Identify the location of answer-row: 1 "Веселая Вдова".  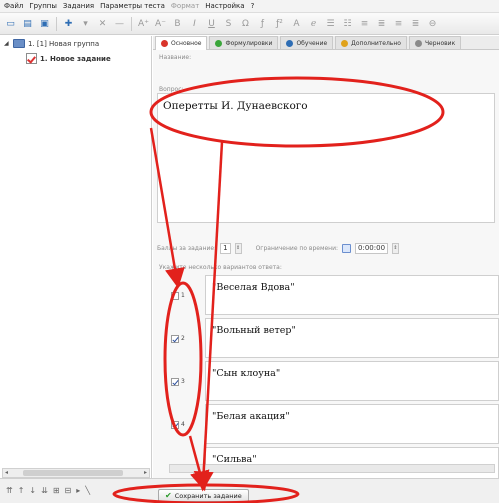
(328, 295).